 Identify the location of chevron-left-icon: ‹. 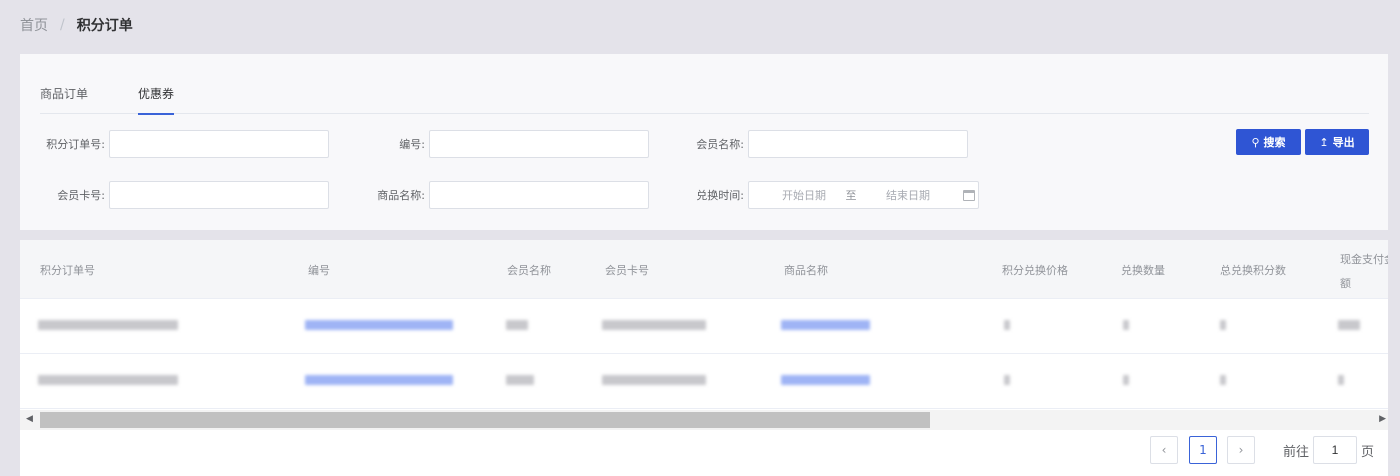
(1164, 450).